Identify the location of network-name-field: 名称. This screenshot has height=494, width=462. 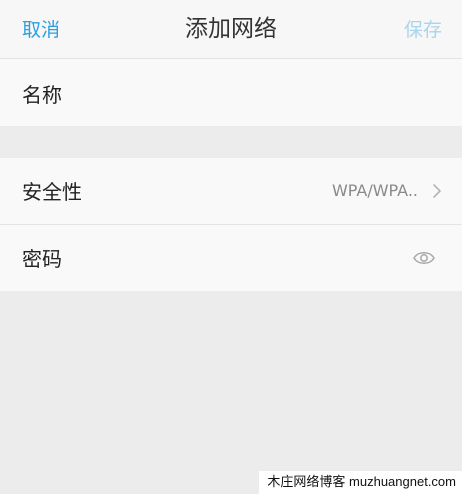
(231, 92).